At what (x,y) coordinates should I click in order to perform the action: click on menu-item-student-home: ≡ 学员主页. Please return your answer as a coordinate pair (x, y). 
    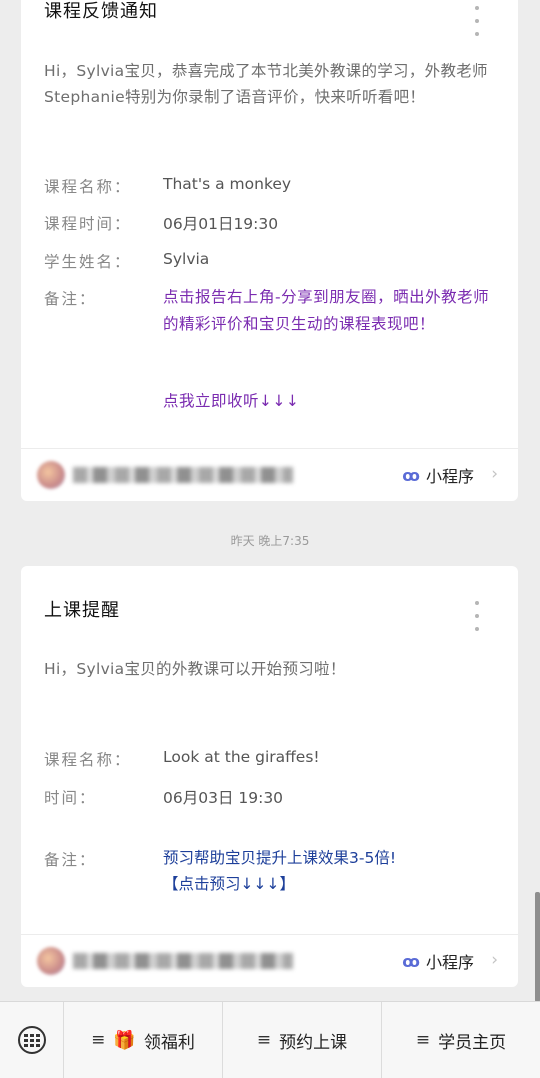
    Looking at the image, I should click on (461, 1040).